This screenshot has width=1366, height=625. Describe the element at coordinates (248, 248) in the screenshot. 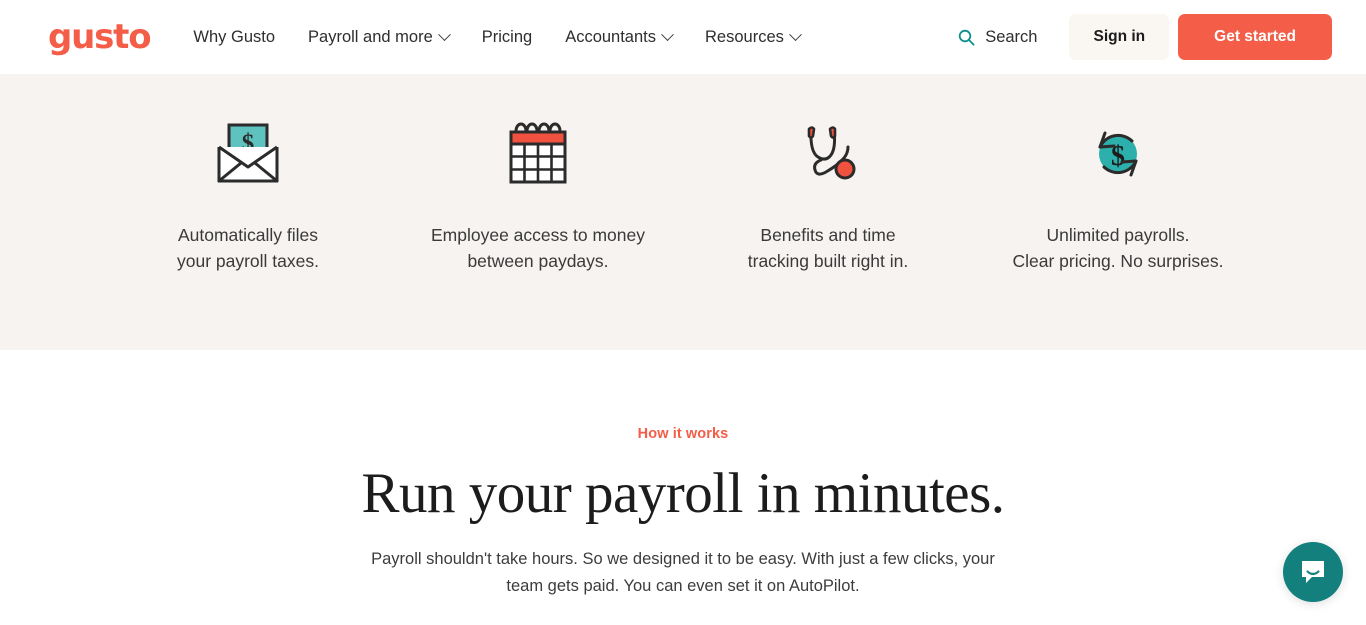

I see `feature-caption: Automatically files your payroll taxes.` at that location.